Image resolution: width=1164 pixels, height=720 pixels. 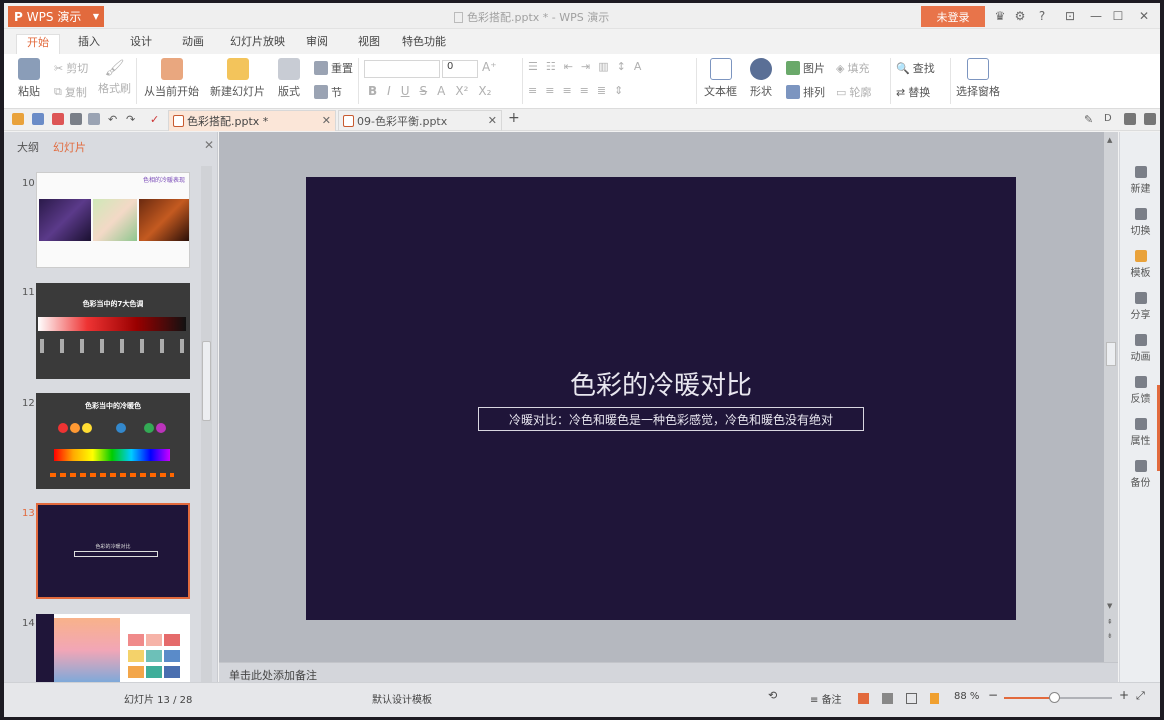 What do you see at coordinates (206, 424) in the screenshot?
I see `panel-scrollbar` at bounding box center [206, 424].